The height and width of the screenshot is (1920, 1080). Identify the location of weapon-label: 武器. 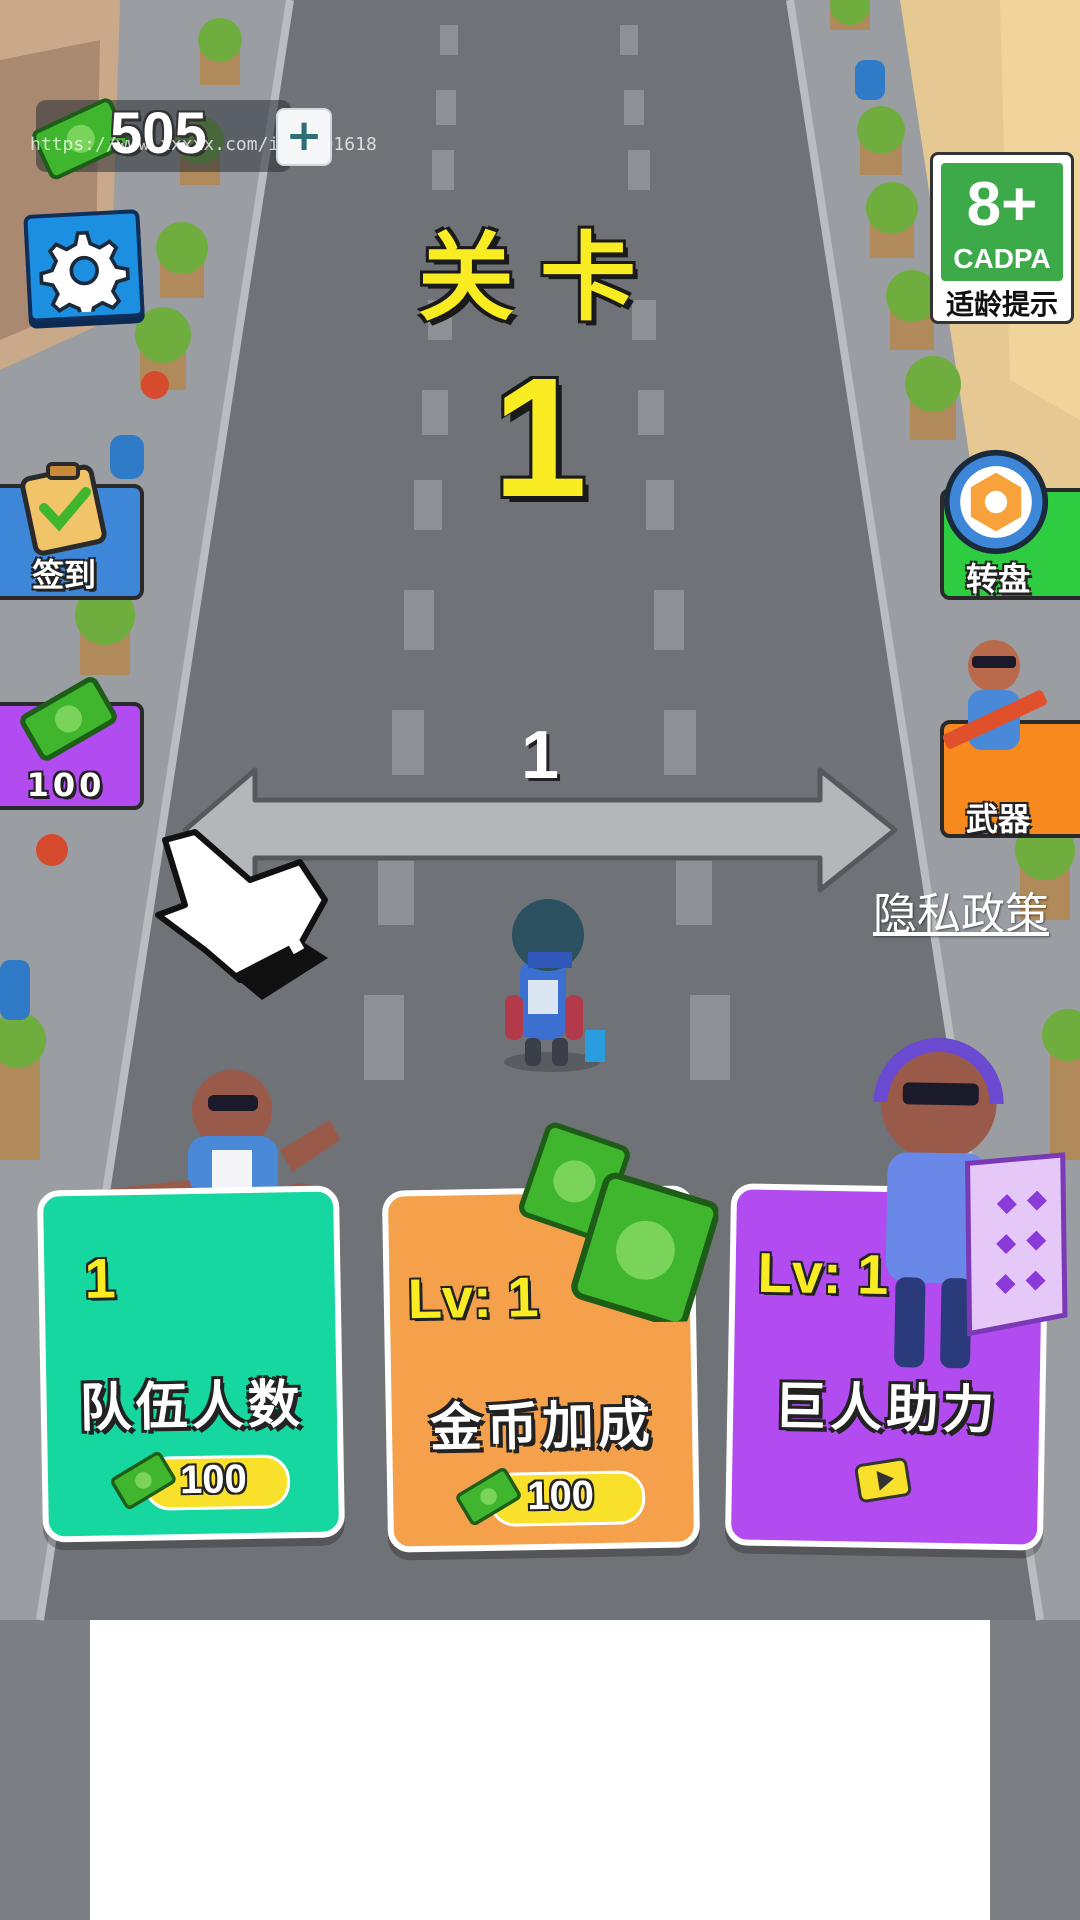
(997, 819).